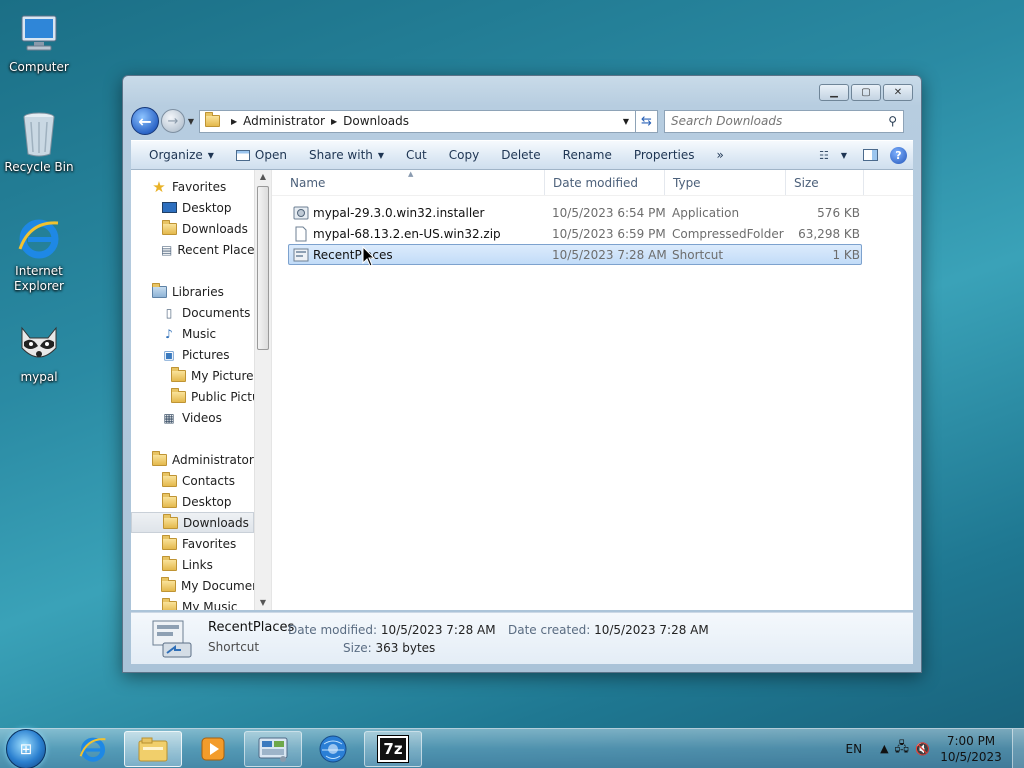 The height and width of the screenshot is (768, 1024). What do you see at coordinates (192, 291) in the screenshot?
I see `nav-libraries: Libraries` at bounding box center [192, 291].